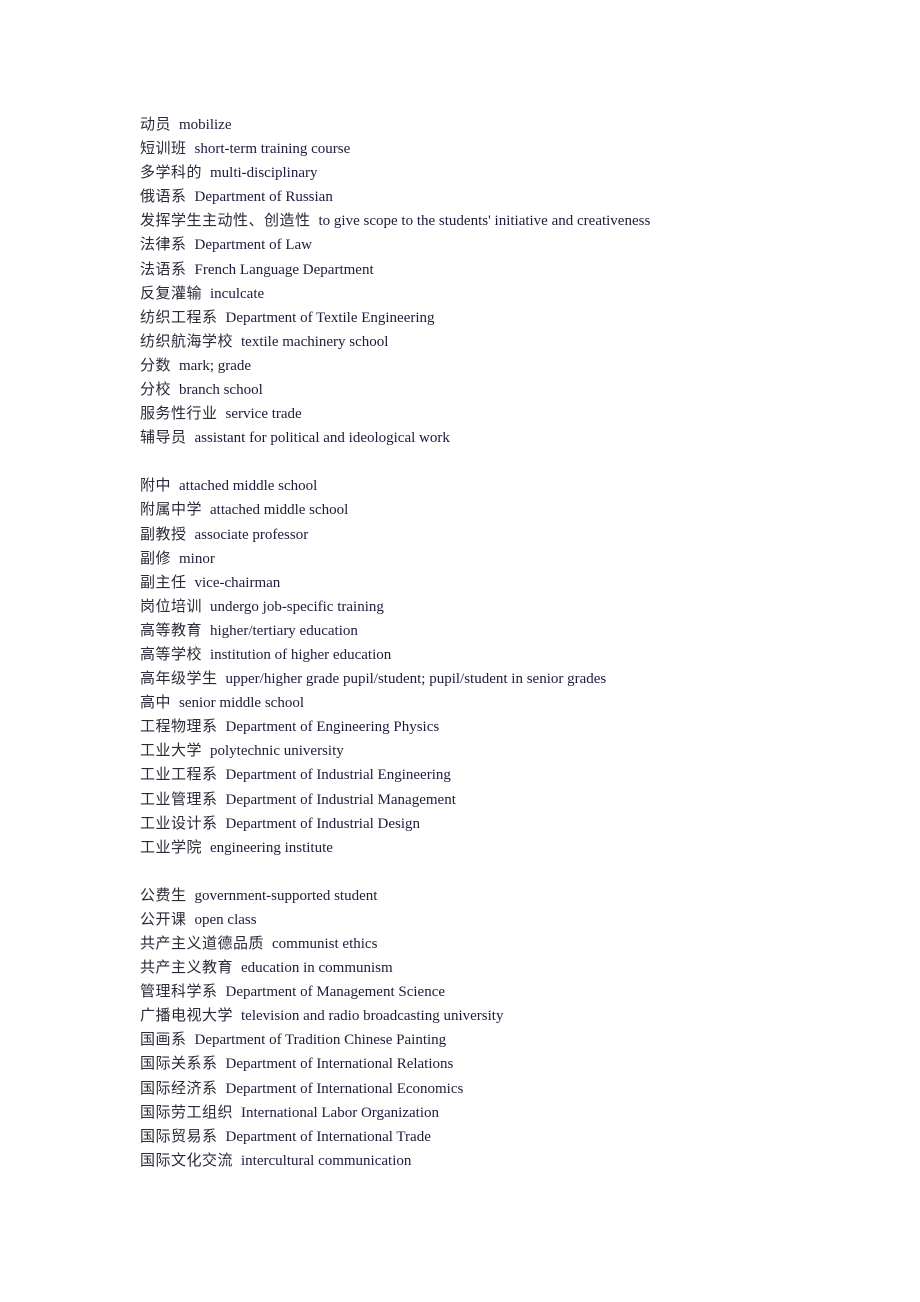  I want to click on english-translation: Department of Industrial Engineering, so click(338, 775).